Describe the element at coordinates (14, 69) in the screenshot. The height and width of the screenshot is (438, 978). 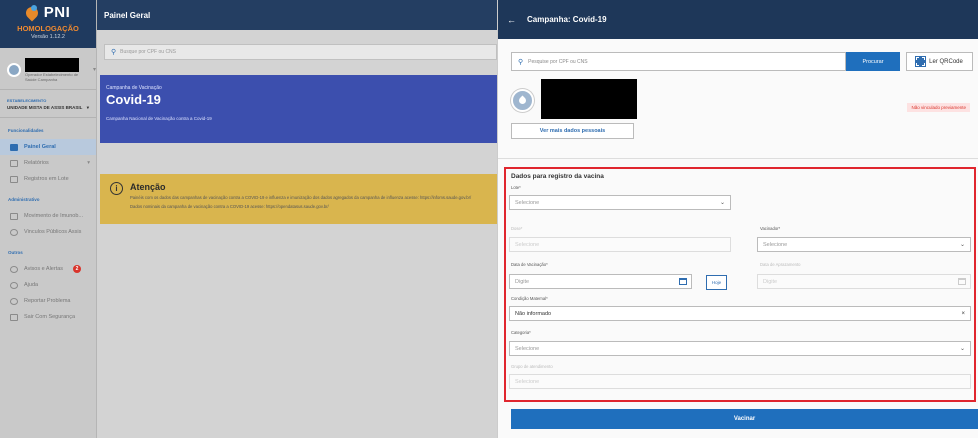
I see `avatar` at that location.